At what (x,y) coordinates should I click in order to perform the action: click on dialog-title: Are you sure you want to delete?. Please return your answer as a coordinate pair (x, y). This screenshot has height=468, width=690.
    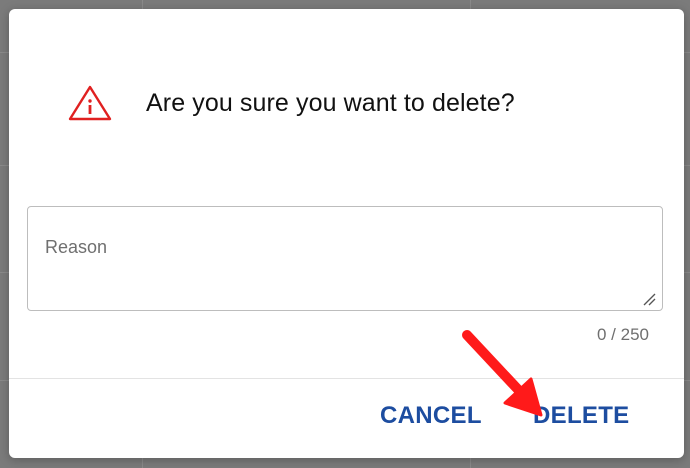
    Looking at the image, I should click on (330, 102).